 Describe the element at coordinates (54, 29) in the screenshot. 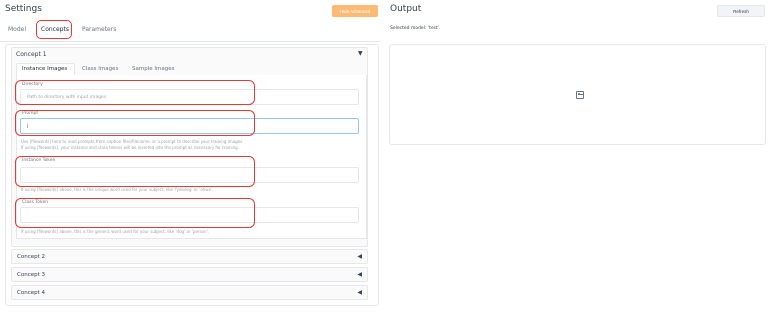

I see `highlight-box-concepts-tab` at that location.